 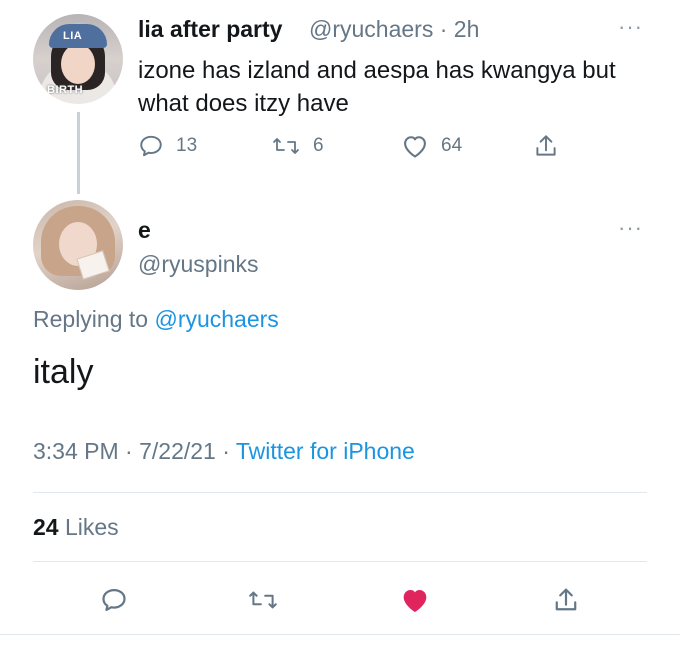 What do you see at coordinates (91, 319) in the screenshot?
I see `replying-prefix: Replying to` at bounding box center [91, 319].